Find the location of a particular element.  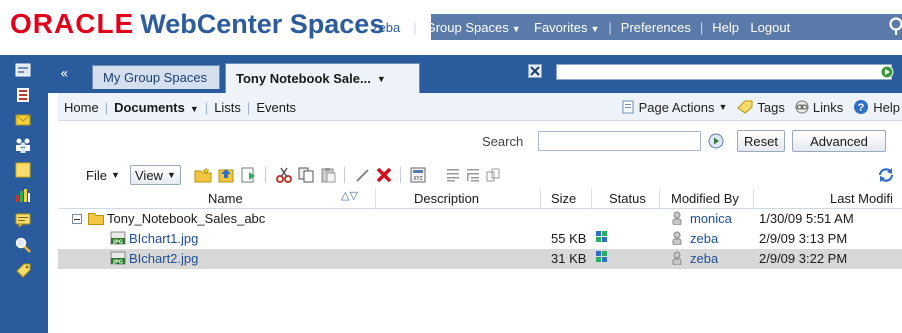

cut-icon is located at coordinates (284, 175).